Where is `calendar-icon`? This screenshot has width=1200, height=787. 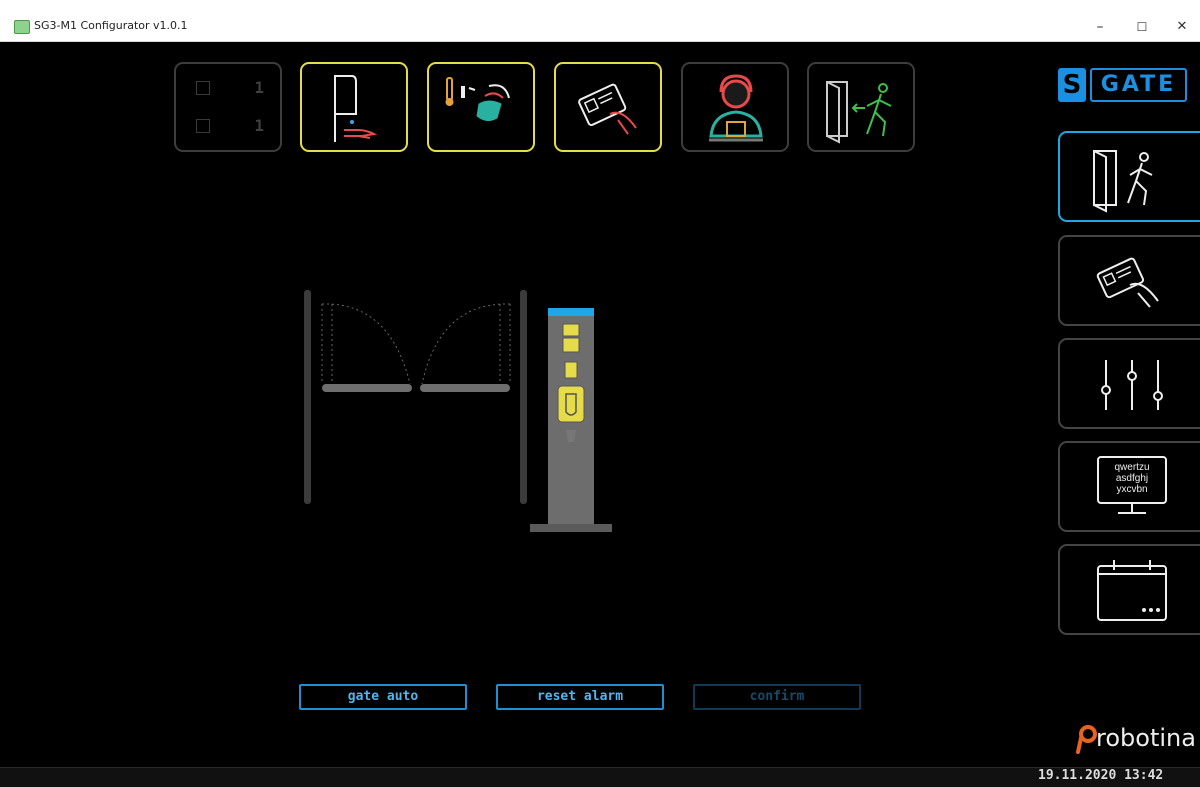 calendar-icon is located at coordinates (1132, 590).